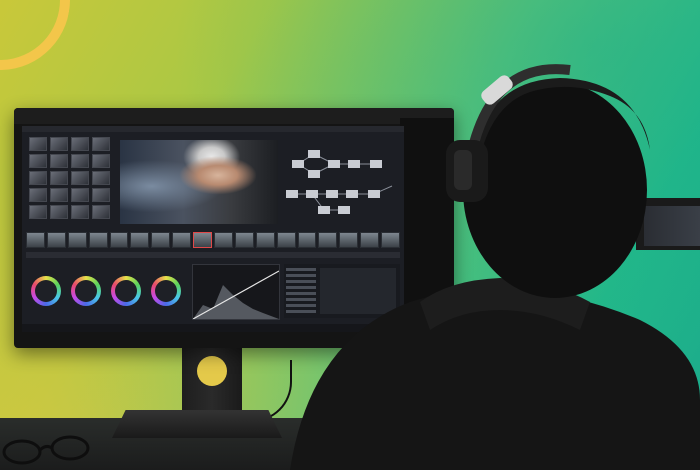  What do you see at coordinates (203, 240) in the screenshot?
I see `timeline-clip-selected` at bounding box center [203, 240].